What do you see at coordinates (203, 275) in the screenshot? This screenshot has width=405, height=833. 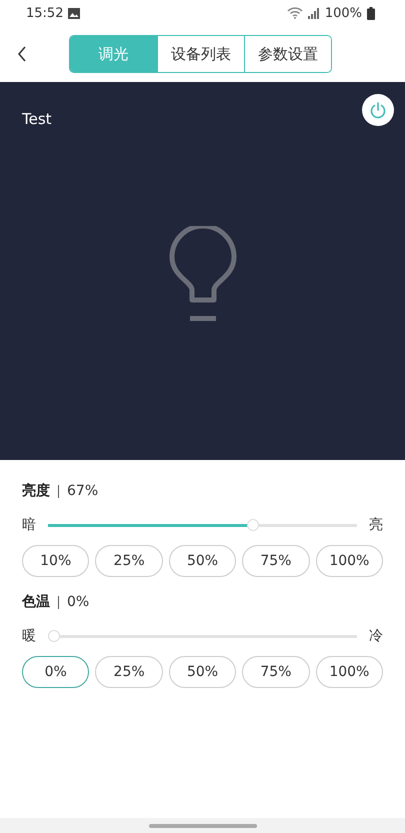 I see `light-bulb-icon` at bounding box center [203, 275].